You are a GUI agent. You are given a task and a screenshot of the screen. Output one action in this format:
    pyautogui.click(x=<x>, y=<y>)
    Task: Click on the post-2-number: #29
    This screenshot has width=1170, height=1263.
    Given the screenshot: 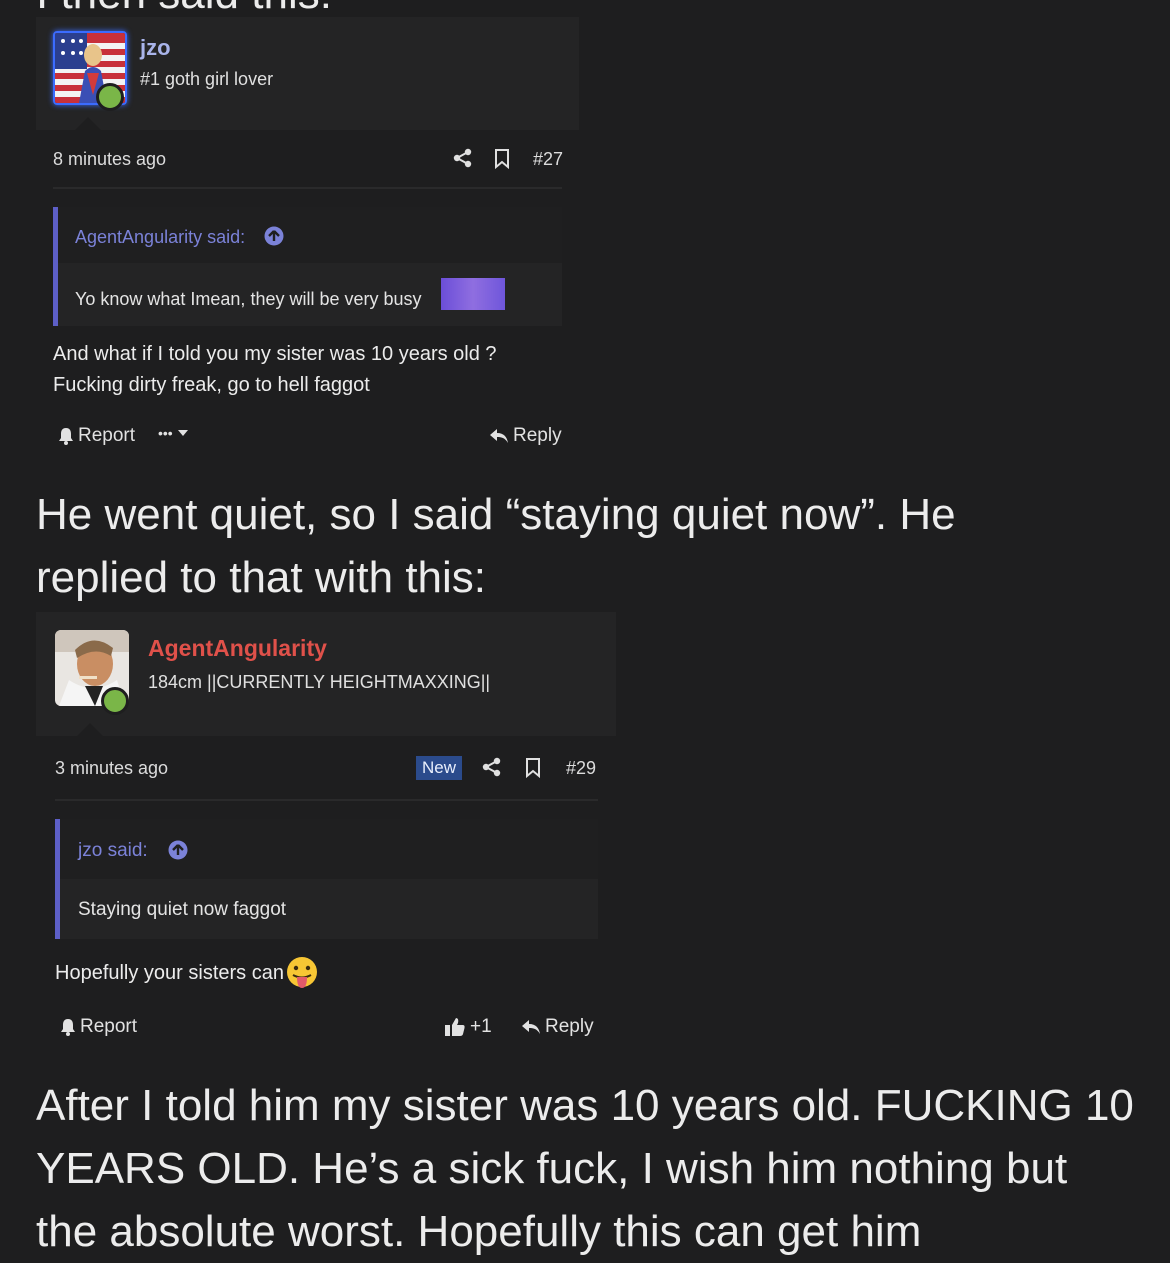 What is the action you would take?
    pyautogui.click(x=581, y=768)
    